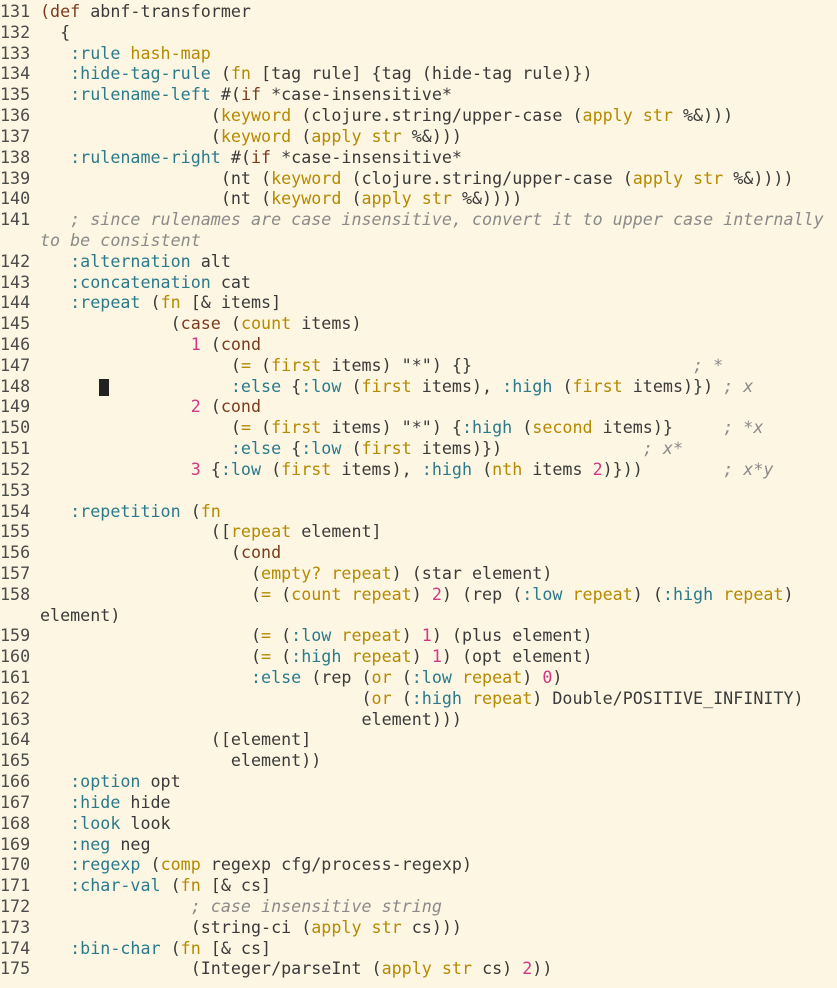 Image resolution: width=837 pixels, height=988 pixels. I want to click on code-line: 174 :bin-char (fn [& cs], so click(418, 948).